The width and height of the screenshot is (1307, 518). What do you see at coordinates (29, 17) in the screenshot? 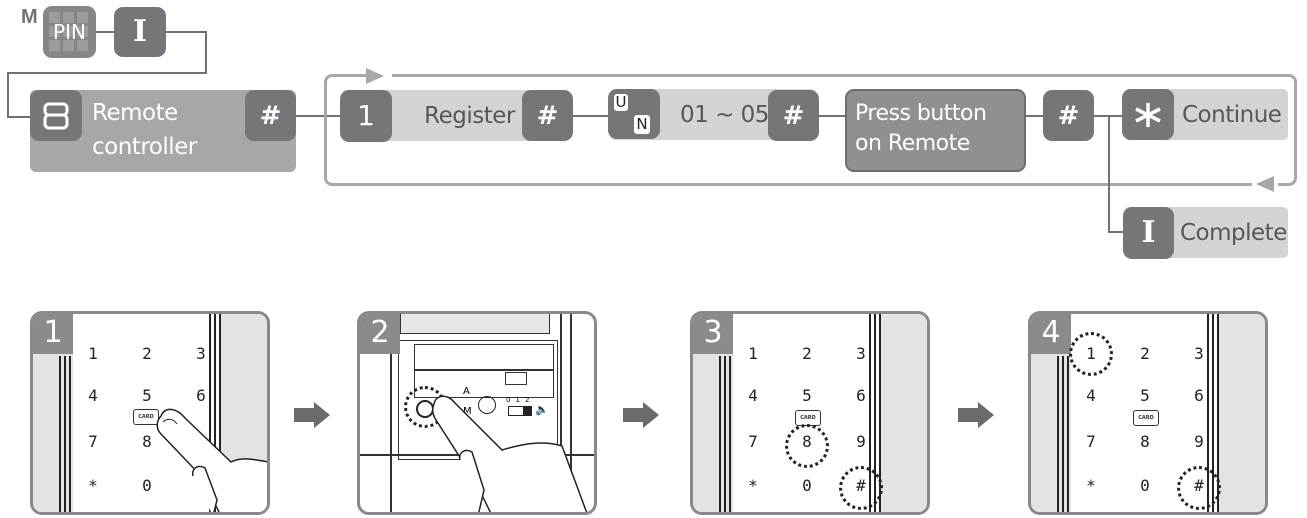
I see `mode-label: M` at bounding box center [29, 17].